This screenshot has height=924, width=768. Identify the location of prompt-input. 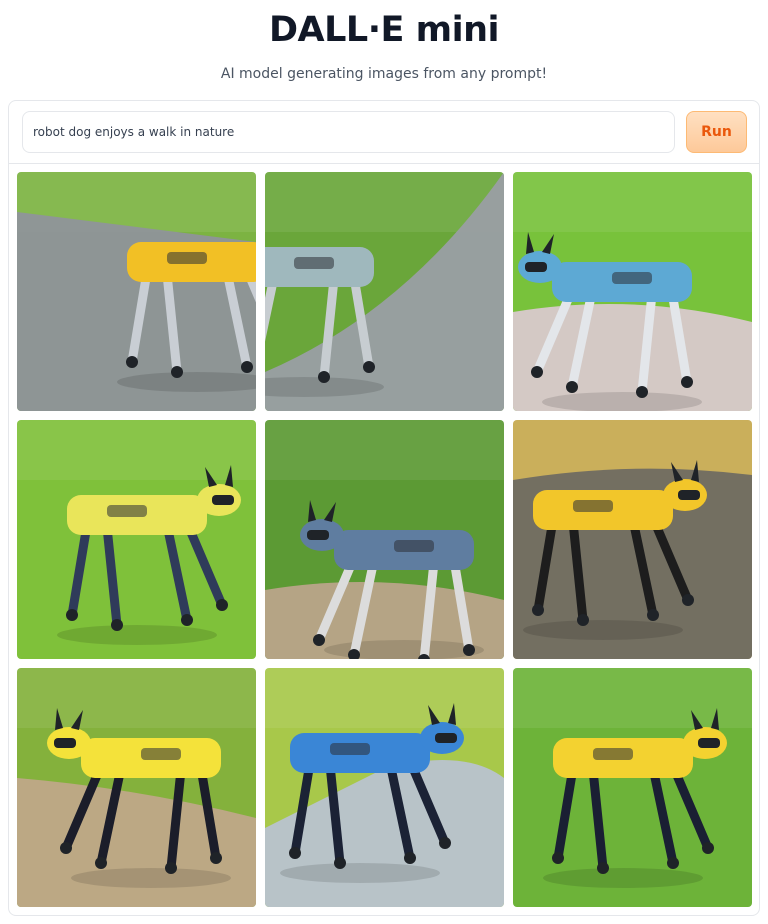
(348, 132).